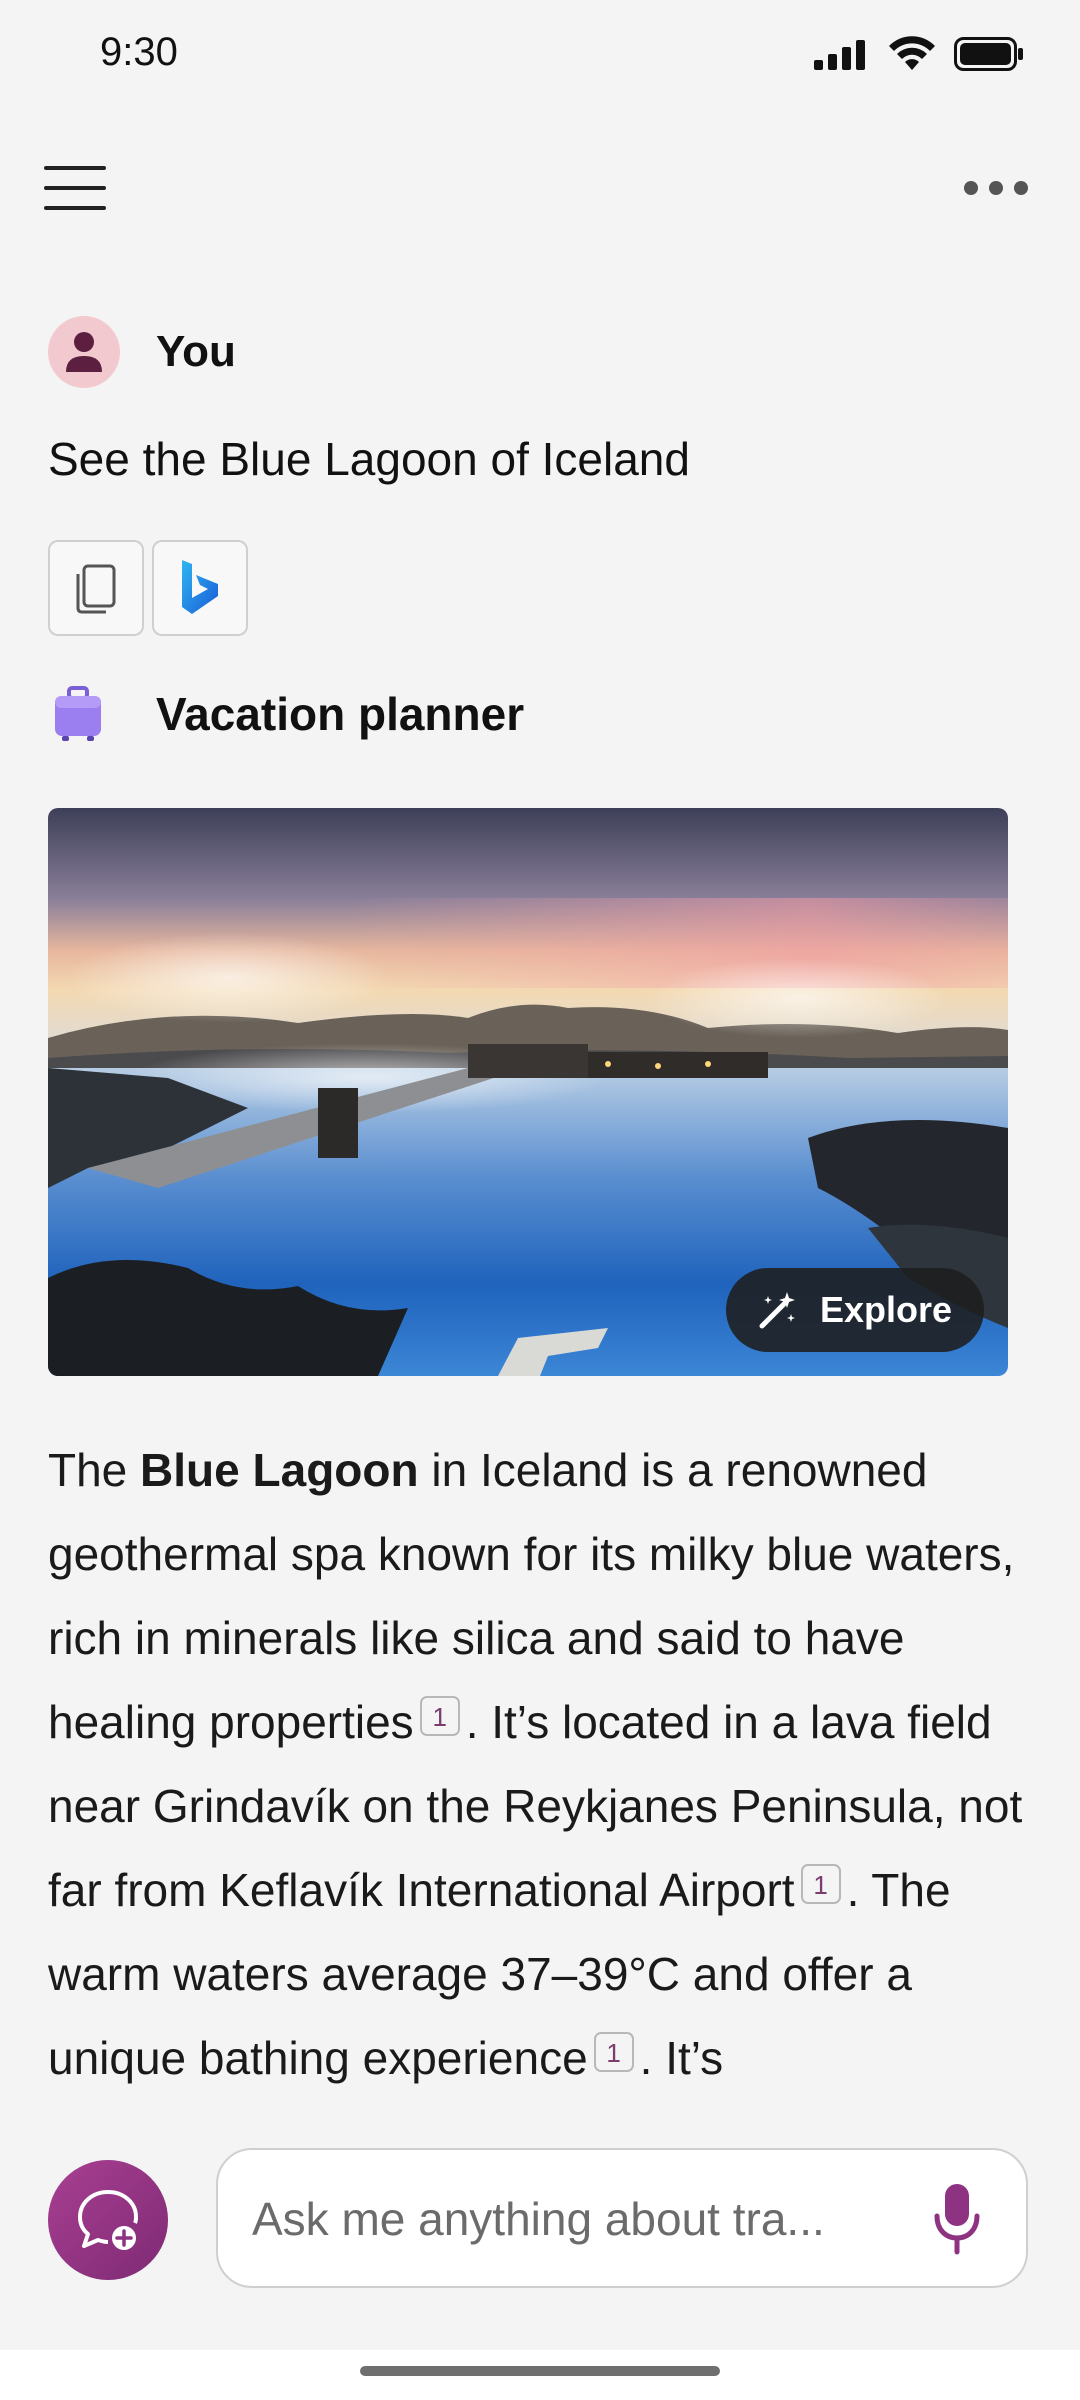 This screenshot has height=2400, width=1080. What do you see at coordinates (369, 459) in the screenshot?
I see `user-message-text: See the Blue Lagoon of Iceland` at bounding box center [369, 459].